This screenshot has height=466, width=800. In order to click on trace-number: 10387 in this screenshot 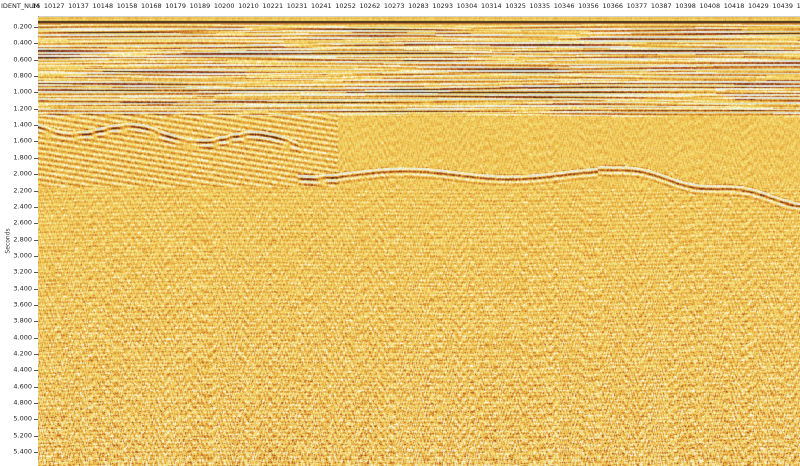, I will do `click(661, 6)`.